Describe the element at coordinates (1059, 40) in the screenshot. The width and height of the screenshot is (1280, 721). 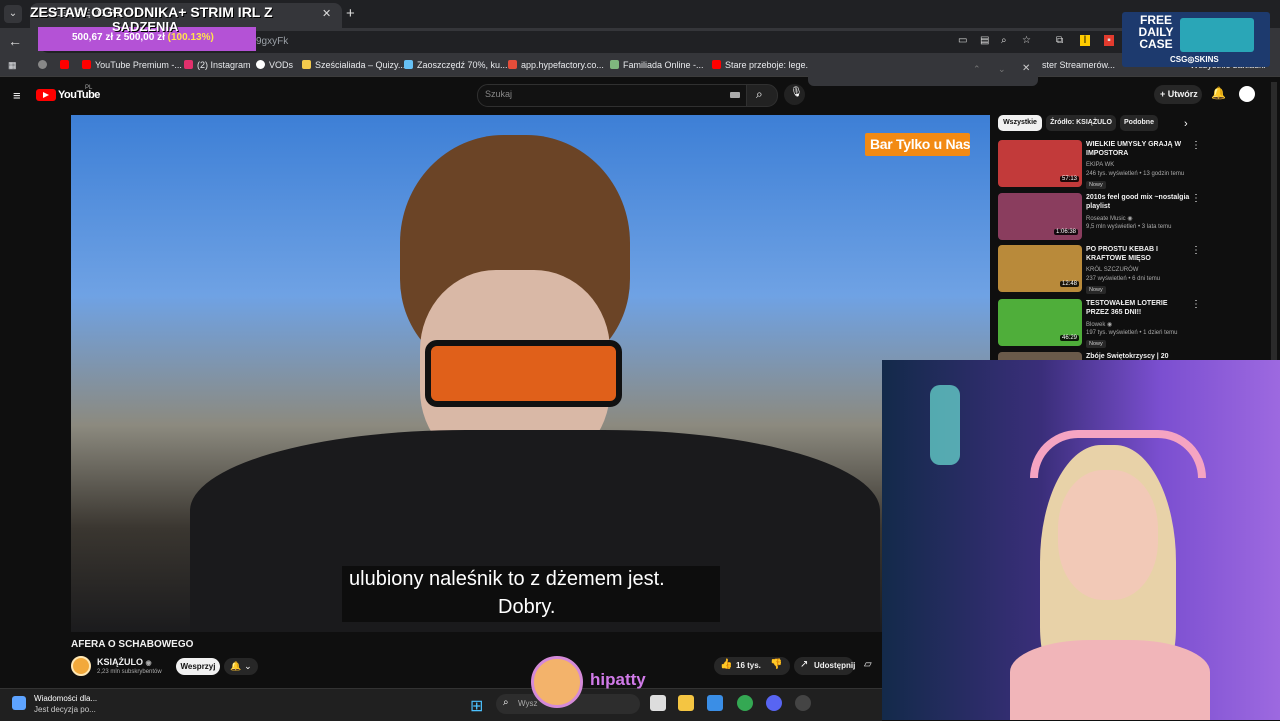
I see `extensions-icon: ⧉` at that location.